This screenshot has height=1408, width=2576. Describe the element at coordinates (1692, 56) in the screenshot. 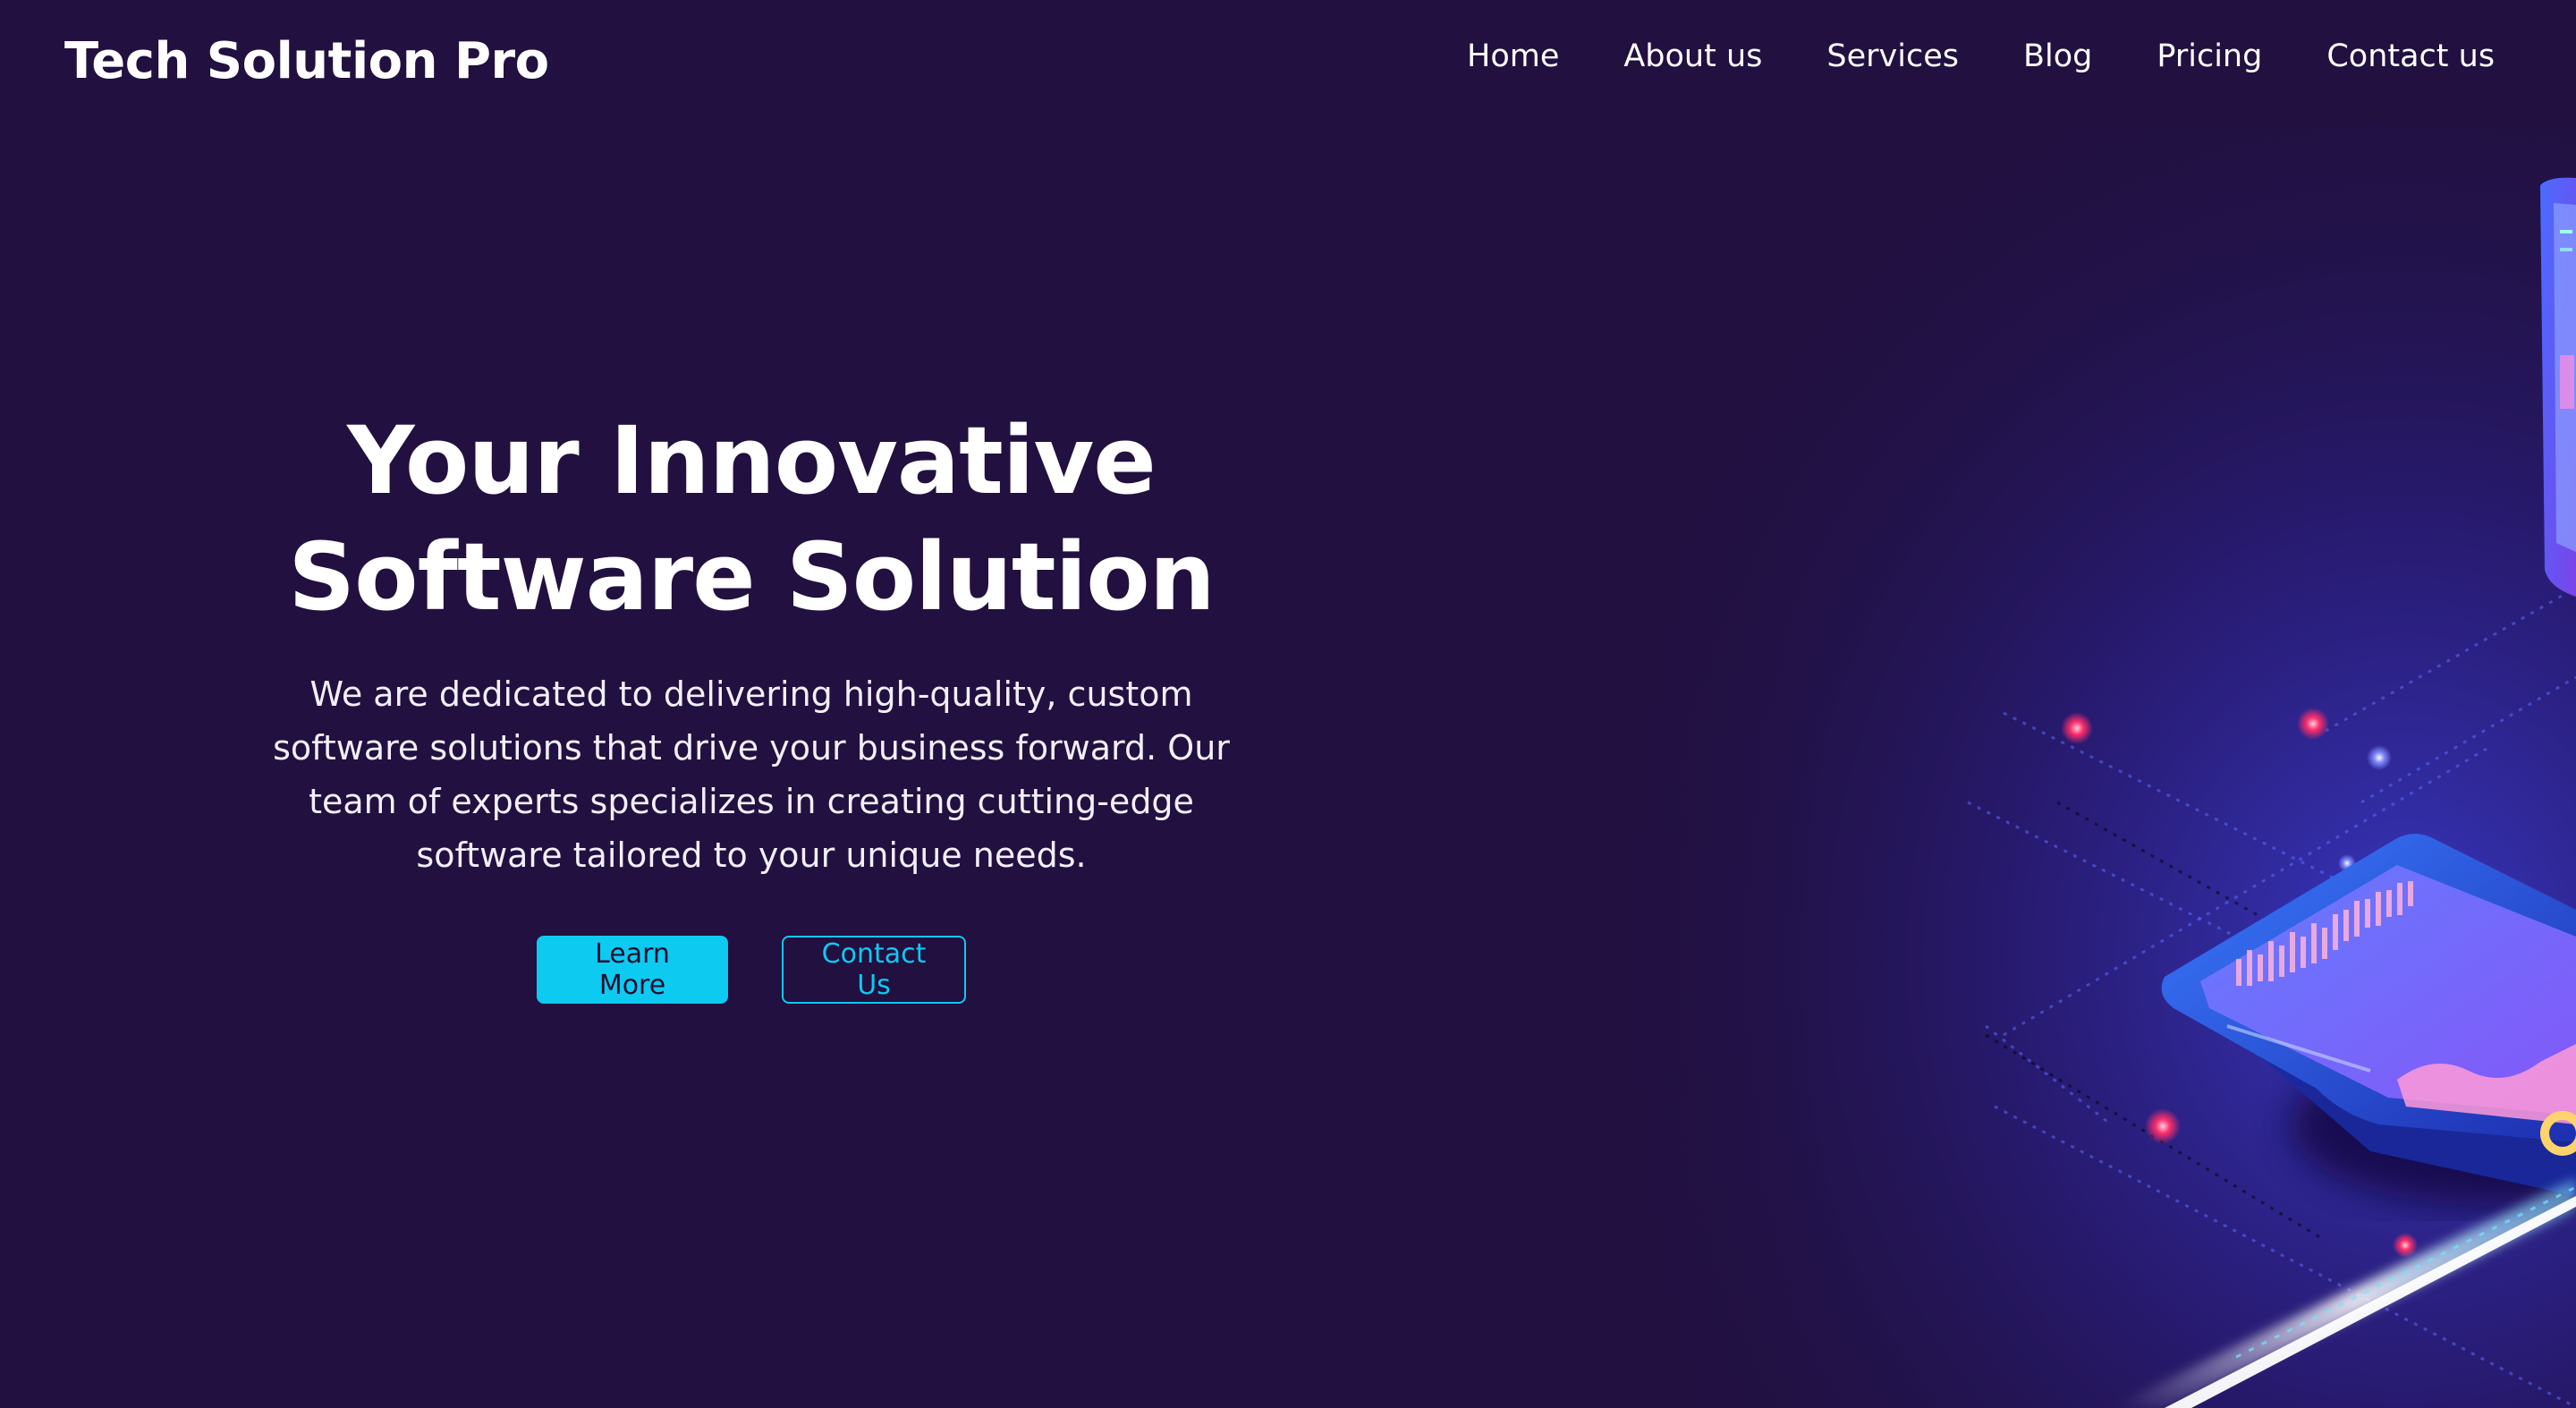

I see `nav-item-about-us: About us` at that location.